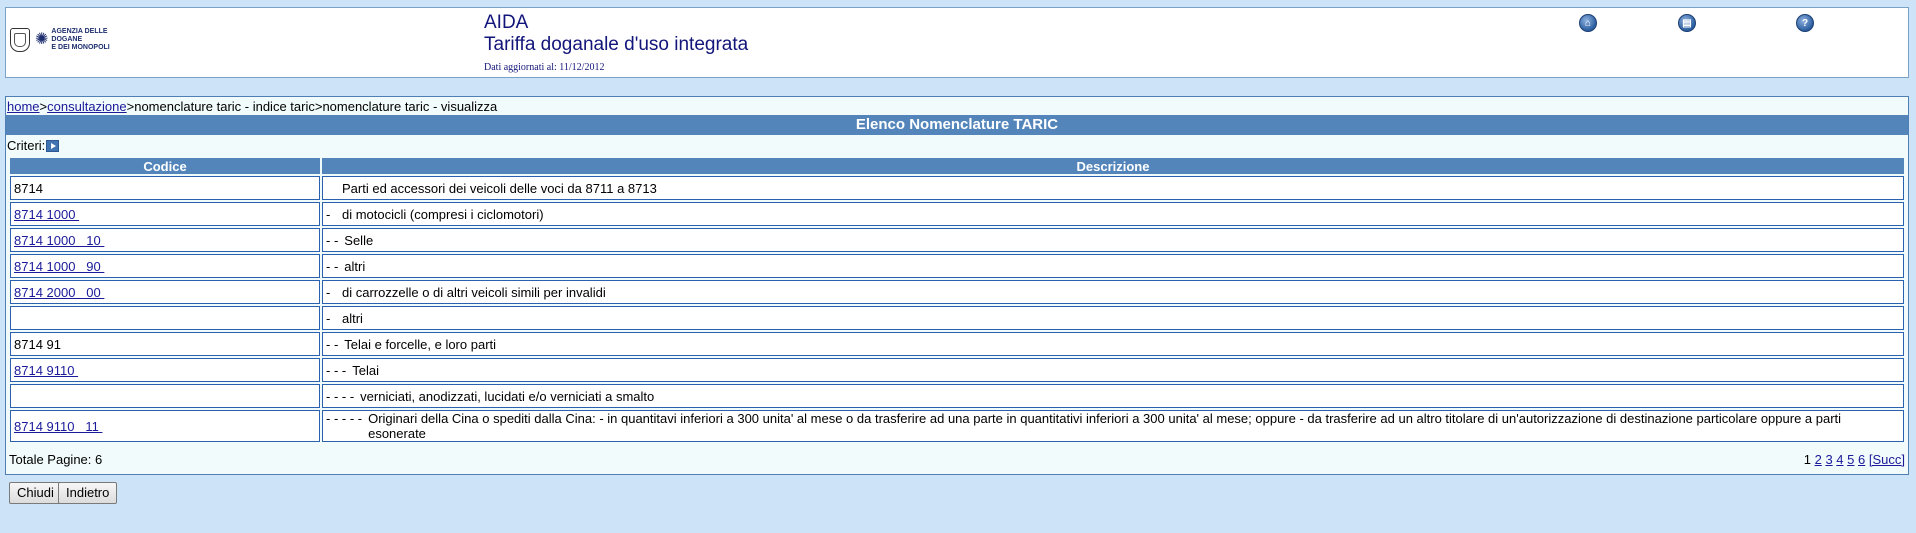  What do you see at coordinates (1113, 344) in the screenshot?
I see `description-cell: - - Telai e forcelle, e loro parti` at bounding box center [1113, 344].